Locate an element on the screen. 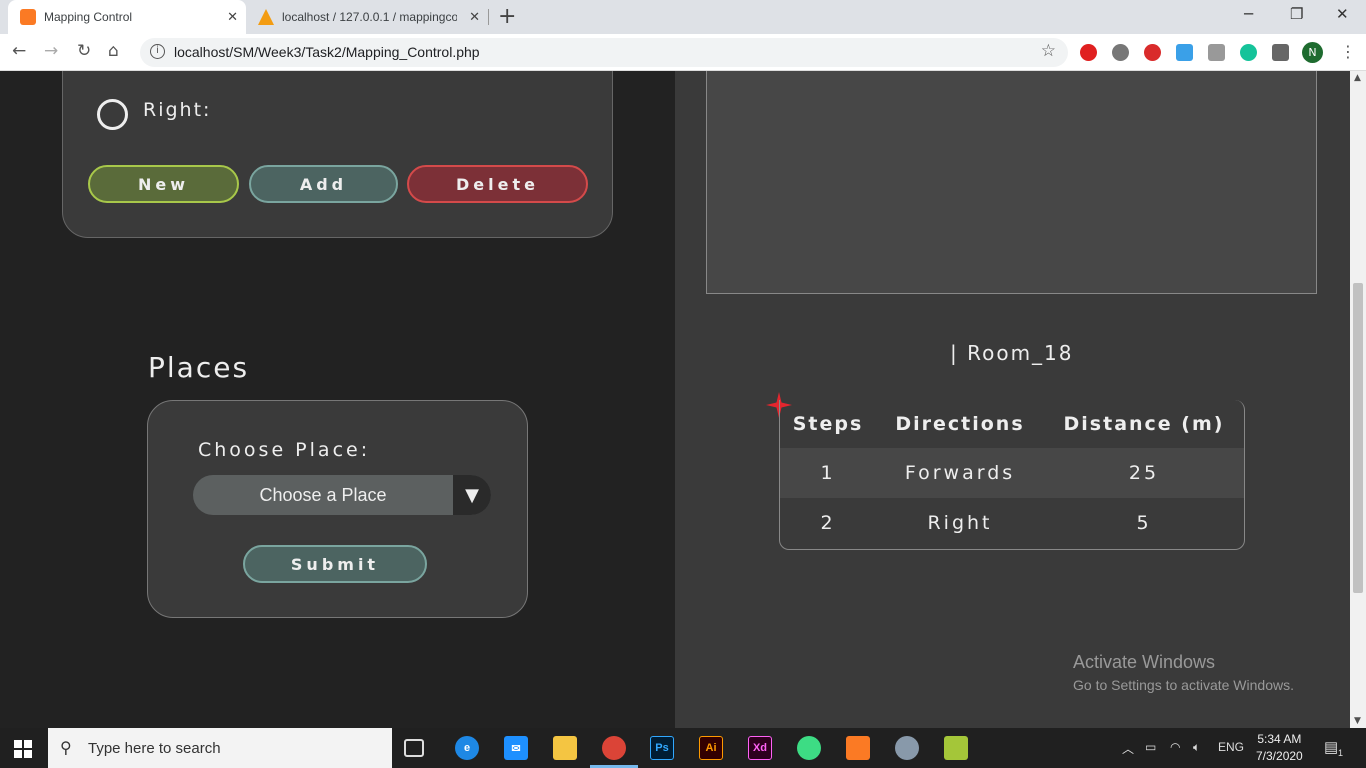 This screenshot has height=768, width=1366. extension-grammarly-icon is located at coordinates (1248, 52).